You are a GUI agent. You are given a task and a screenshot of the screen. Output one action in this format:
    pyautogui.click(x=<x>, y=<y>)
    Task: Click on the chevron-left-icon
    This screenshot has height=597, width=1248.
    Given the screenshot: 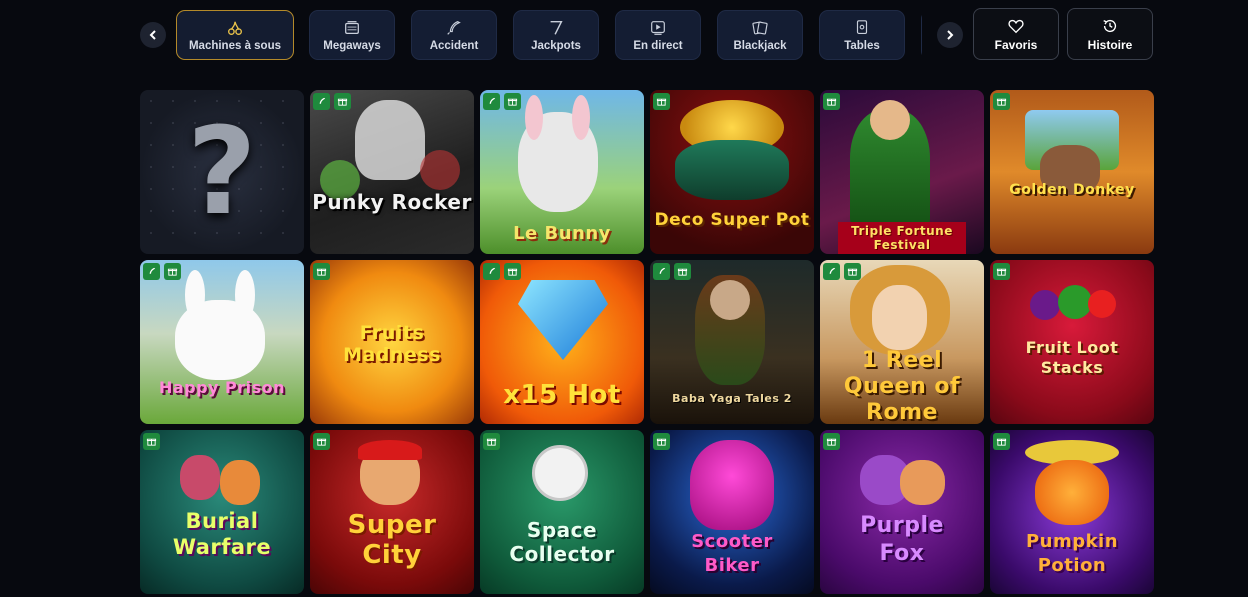 What is the action you would take?
    pyautogui.click(x=152, y=35)
    